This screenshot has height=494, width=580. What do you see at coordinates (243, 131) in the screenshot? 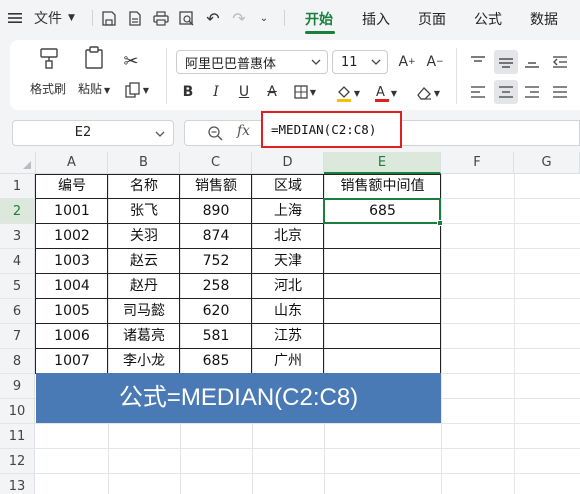
I see `fx-icon: fx` at bounding box center [243, 131].